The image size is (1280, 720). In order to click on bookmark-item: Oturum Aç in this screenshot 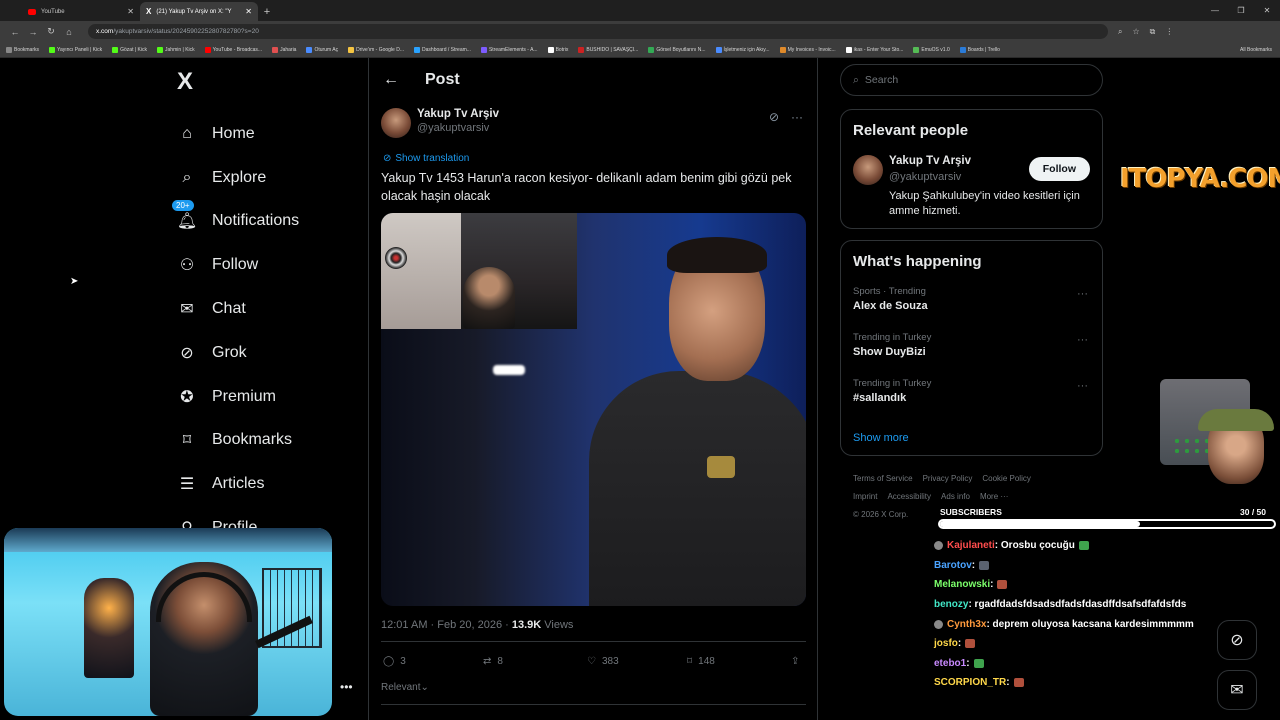, I will do `click(322, 49)`.